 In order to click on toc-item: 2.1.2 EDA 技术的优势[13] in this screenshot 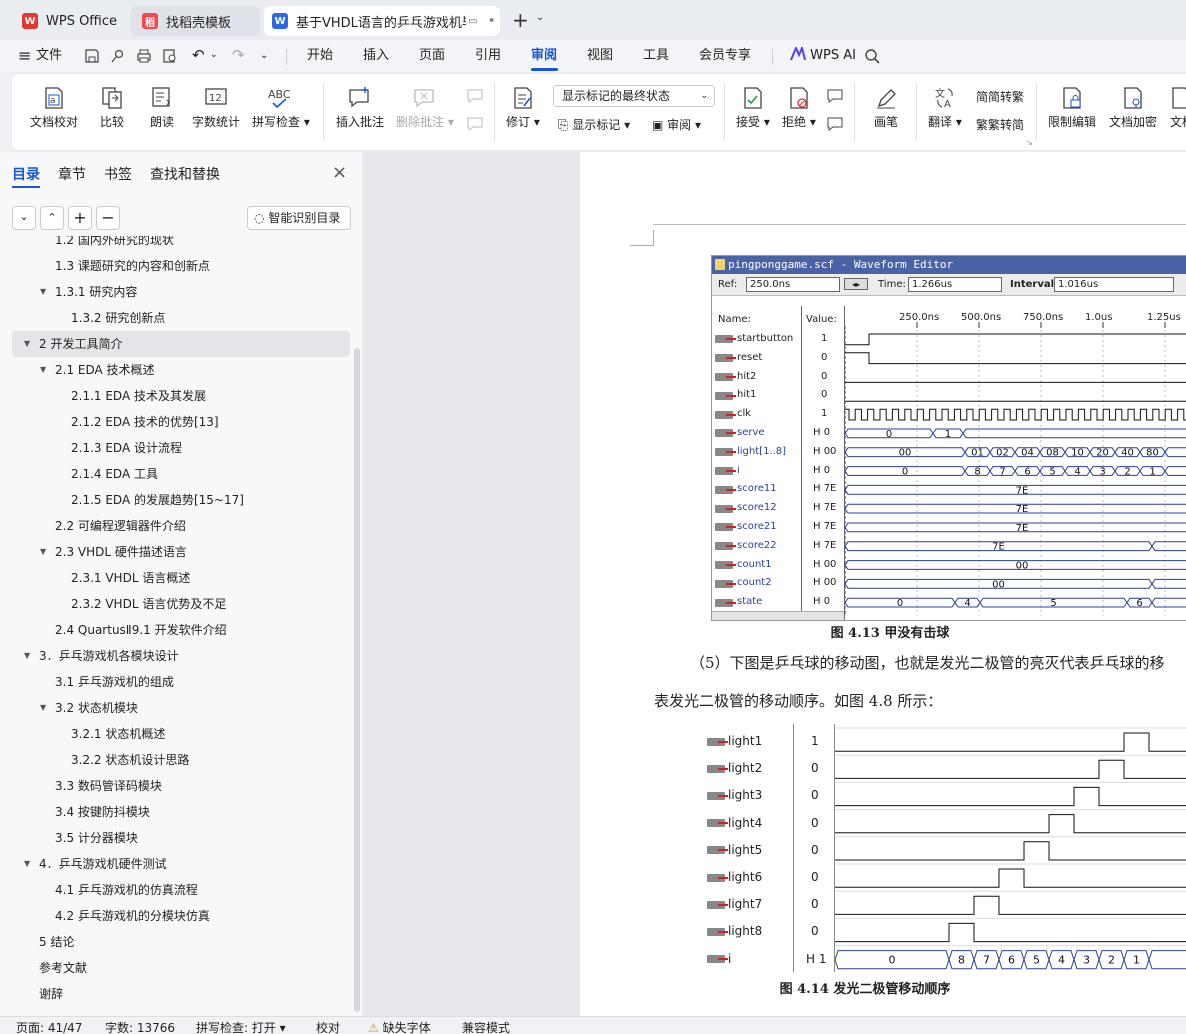, I will do `click(175, 422)`.